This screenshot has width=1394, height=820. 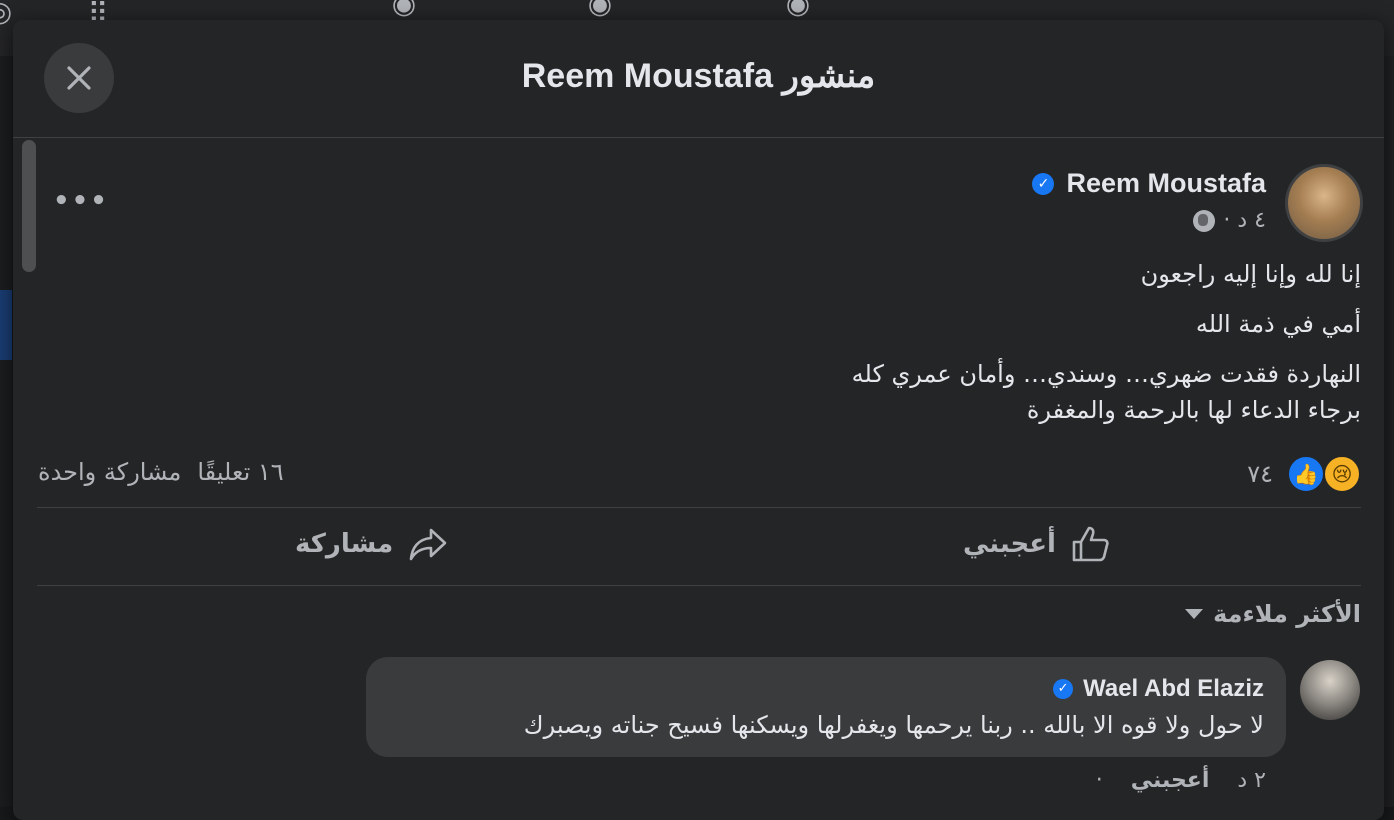 I want to click on dialog-title: منشور Reem Moustafa, so click(x=698, y=76).